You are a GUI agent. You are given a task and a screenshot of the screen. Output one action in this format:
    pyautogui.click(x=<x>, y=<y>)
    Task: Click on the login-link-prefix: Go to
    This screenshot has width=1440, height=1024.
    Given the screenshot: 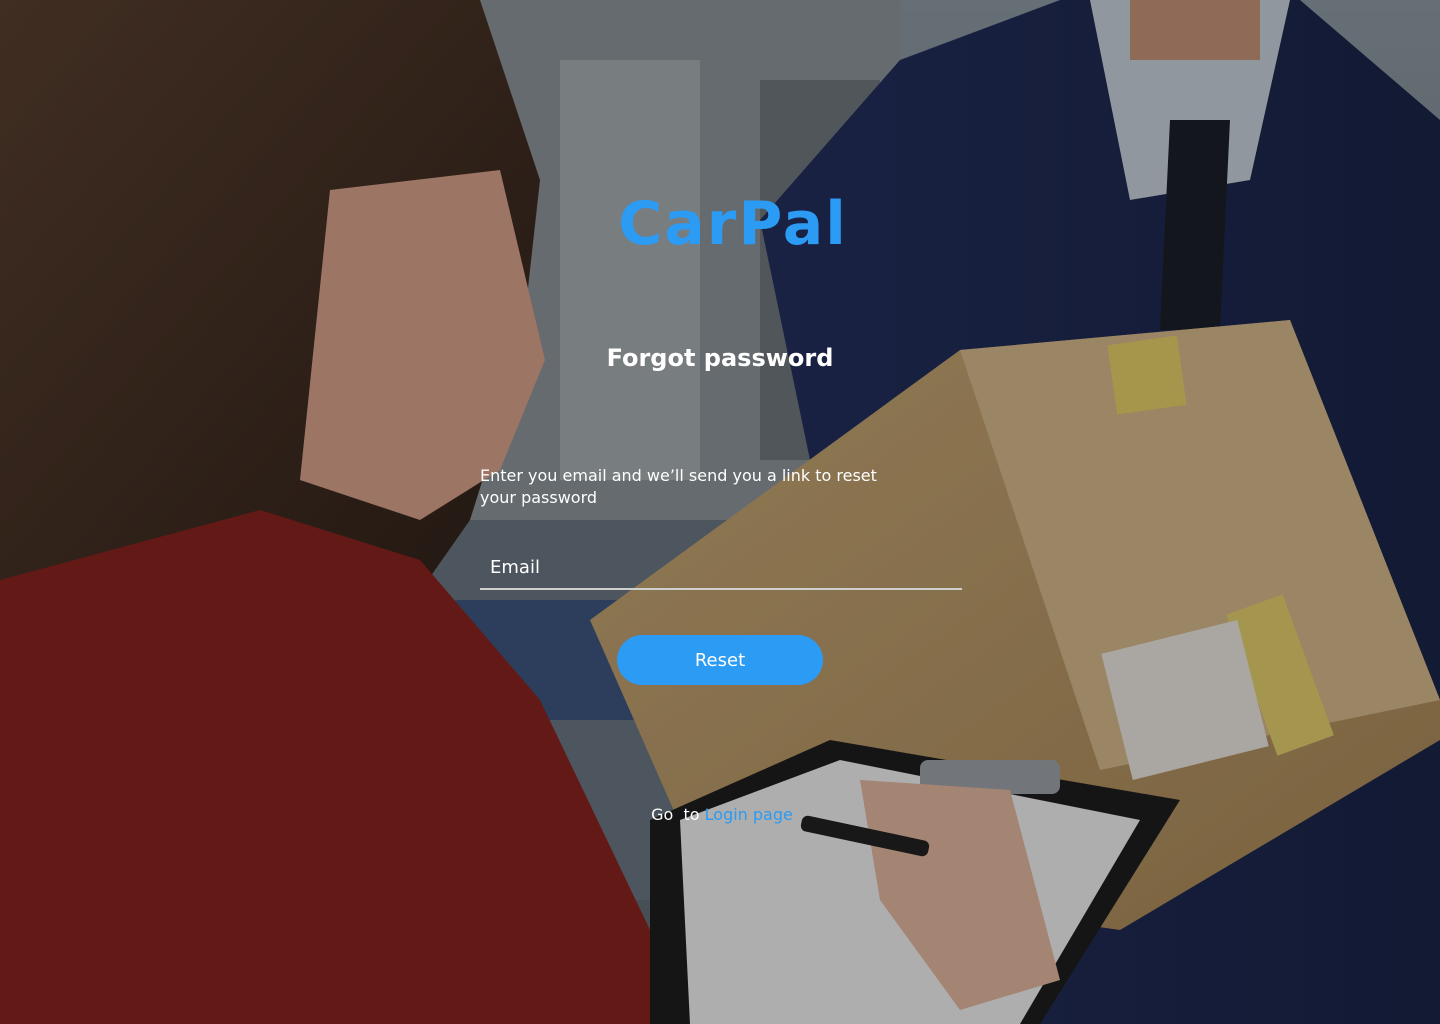 What is the action you would take?
    pyautogui.click(x=678, y=814)
    